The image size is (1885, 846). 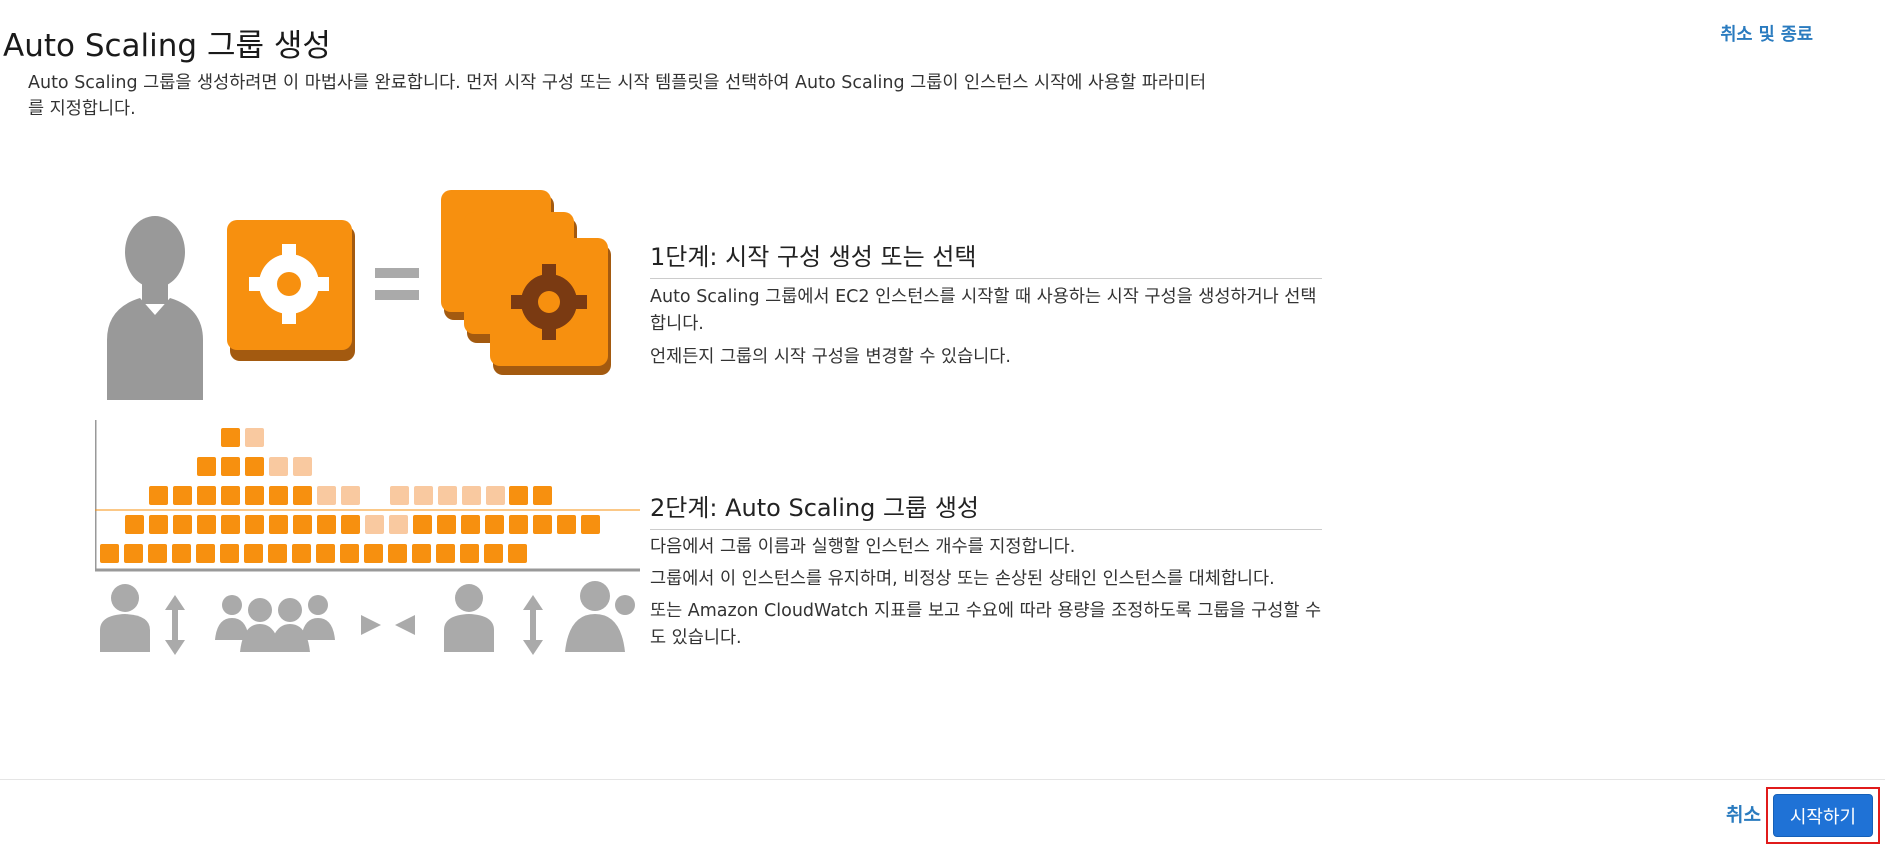 I want to click on cancel-button: 취소, so click(x=1743, y=813).